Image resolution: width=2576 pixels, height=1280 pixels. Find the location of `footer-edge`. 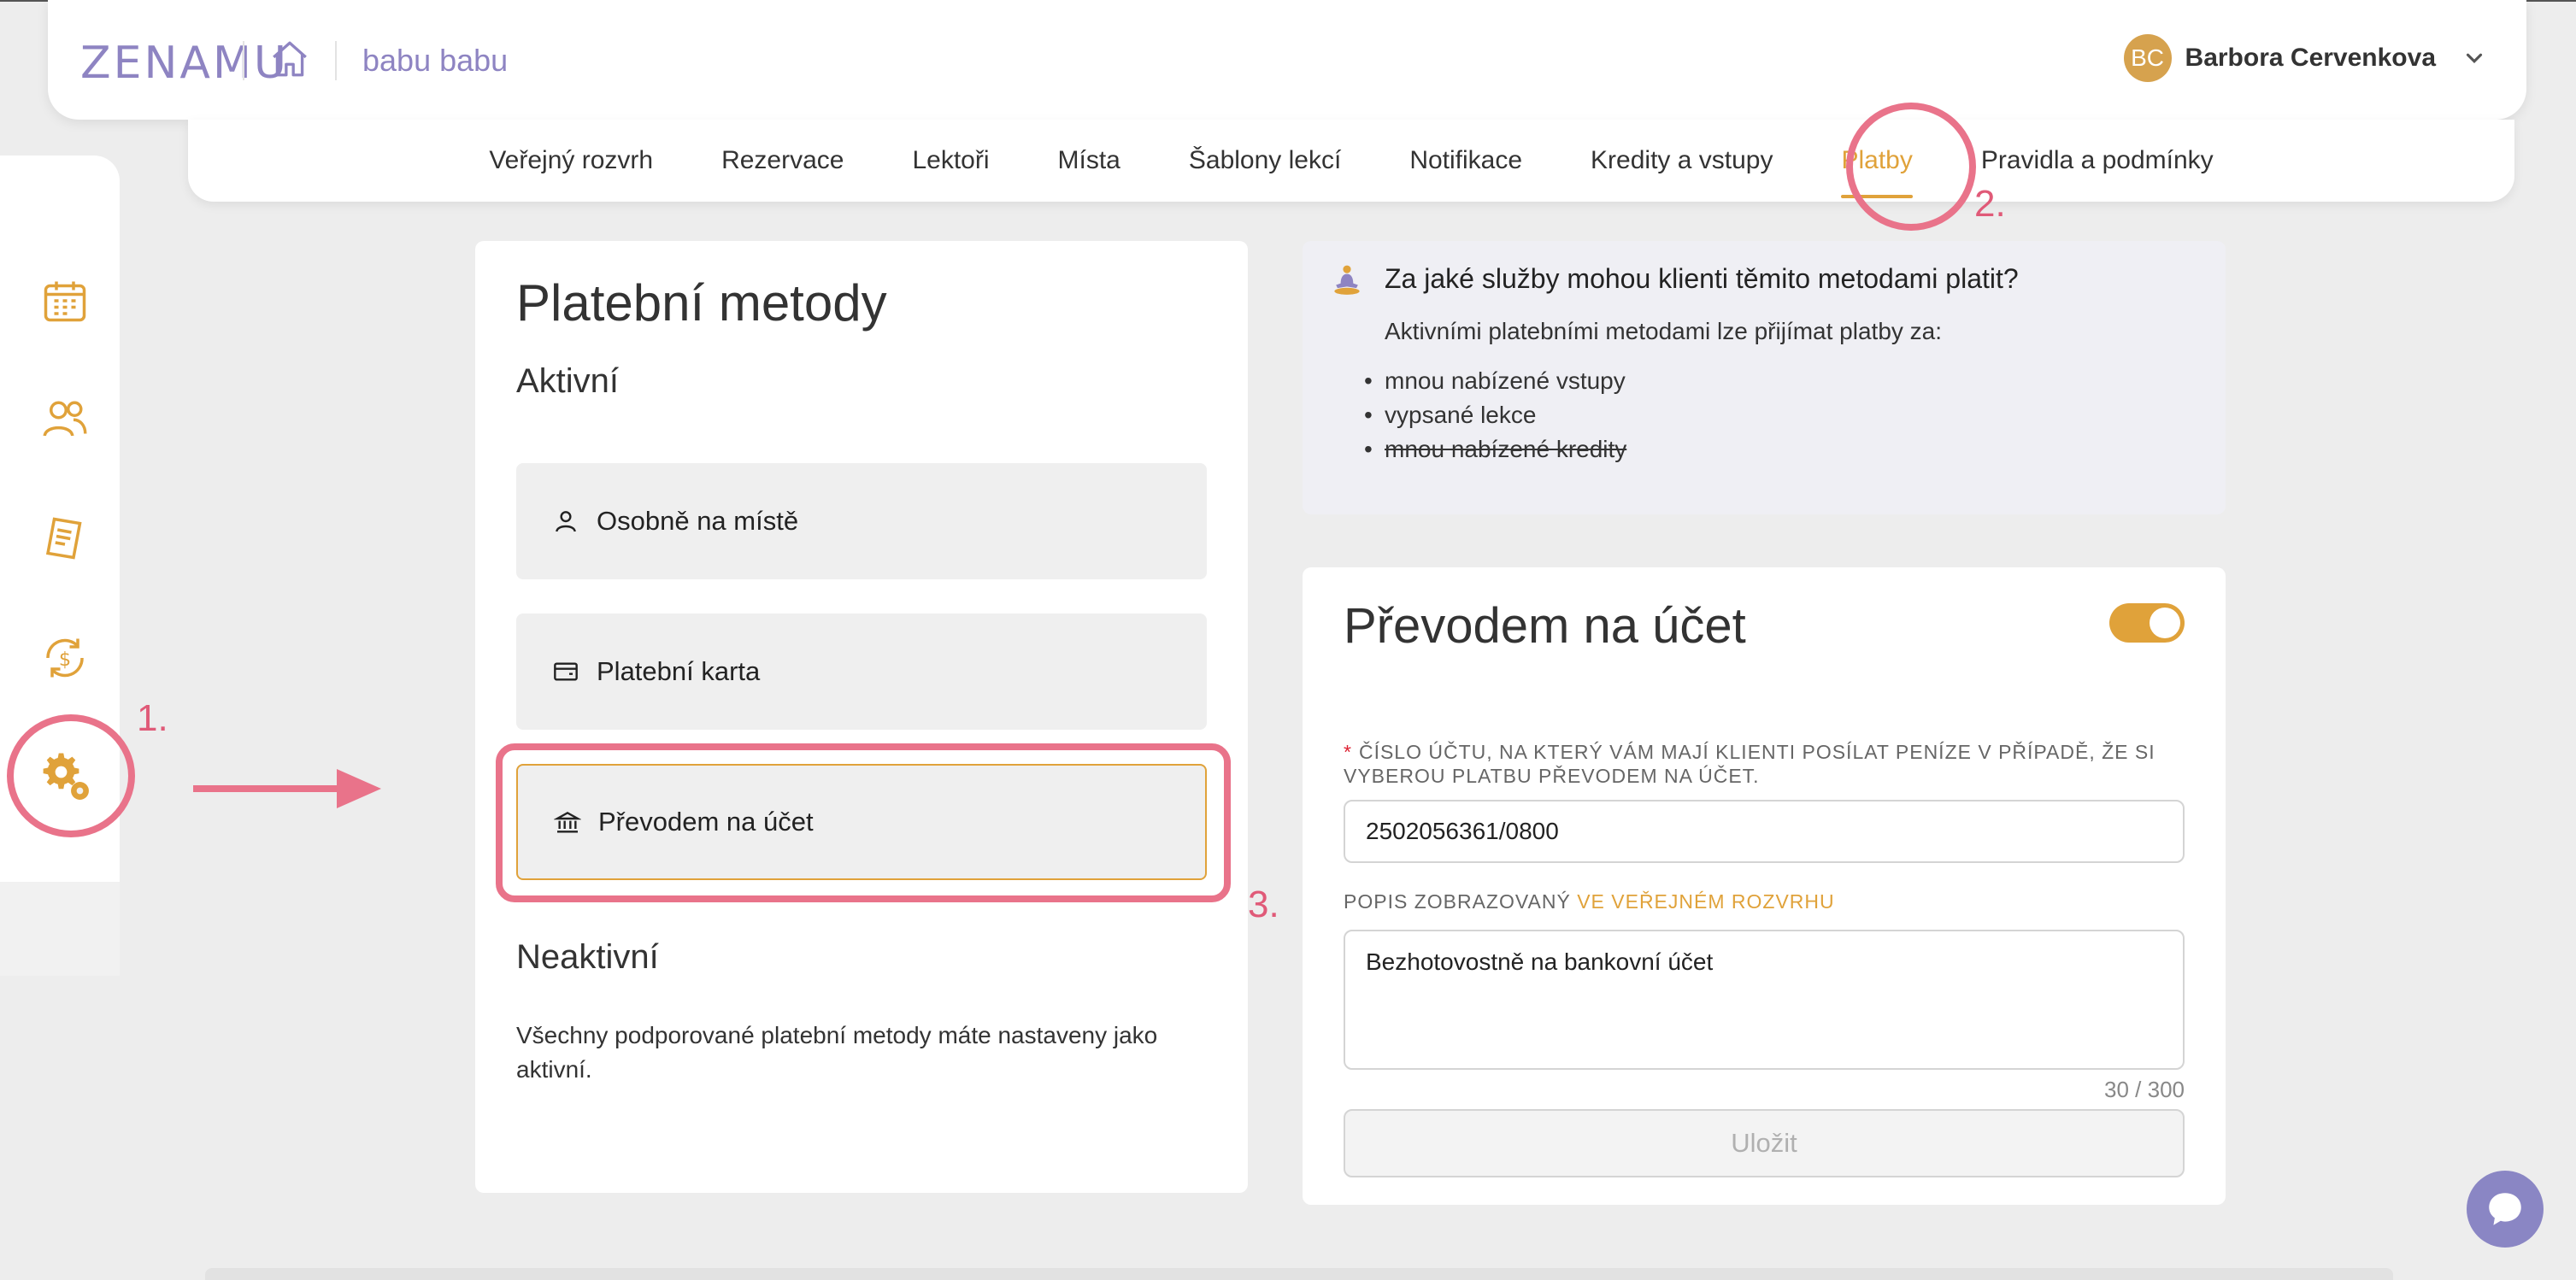

footer-edge is located at coordinates (1299, 1274).